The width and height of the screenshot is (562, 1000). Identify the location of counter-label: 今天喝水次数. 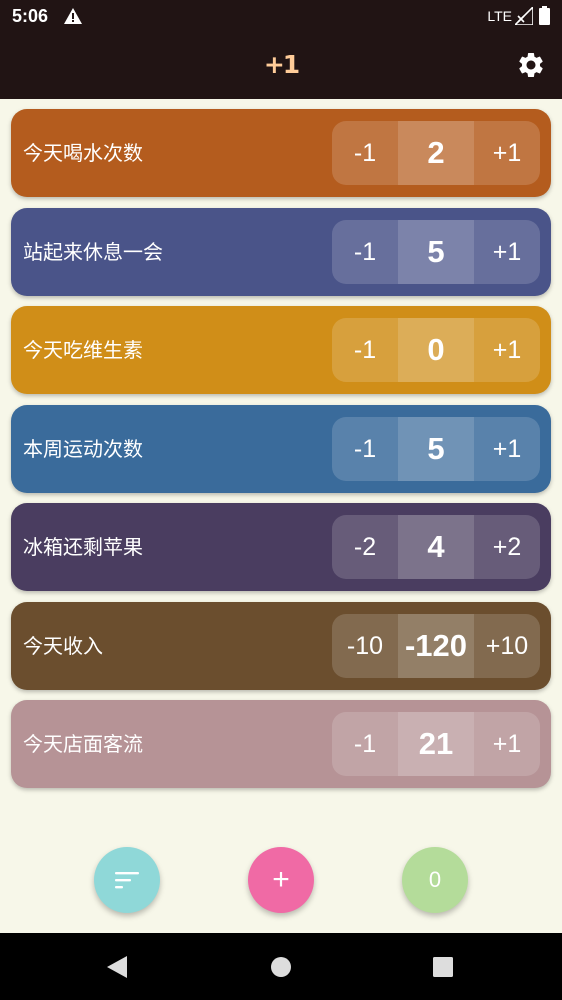
(83, 153).